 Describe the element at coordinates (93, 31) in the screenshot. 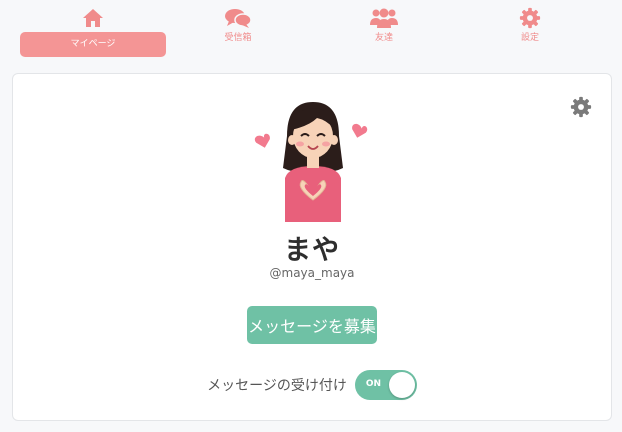

I see `tab-mypage: マイページ` at that location.